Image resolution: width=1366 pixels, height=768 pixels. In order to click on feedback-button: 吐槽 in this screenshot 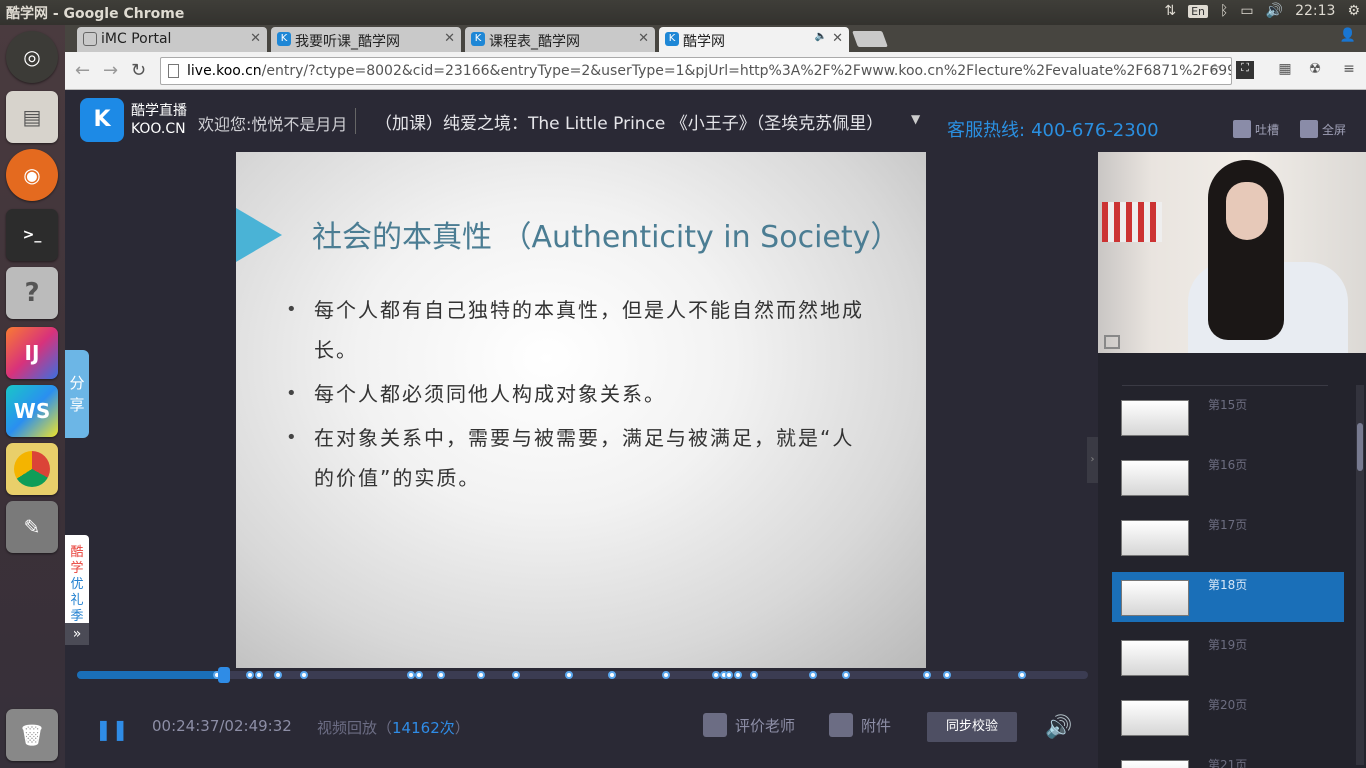, I will do `click(1256, 129)`.